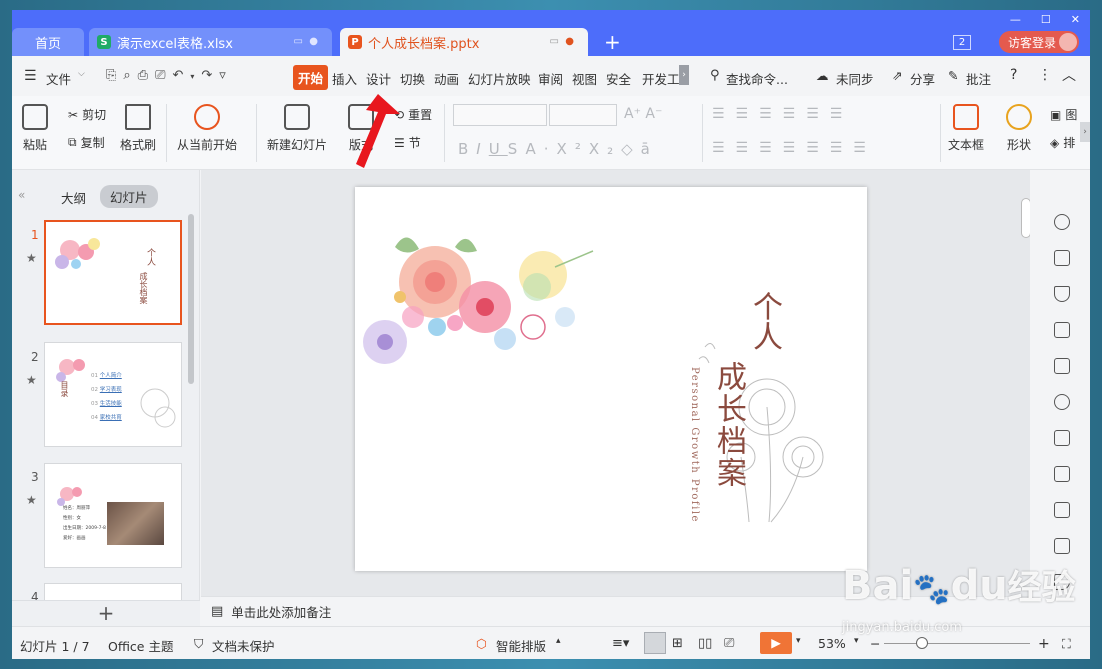  What do you see at coordinates (113, 515) in the screenshot?
I see `slide-thumbnail-3: 姓名：周丽萍 性别：女 出生日期：2009-7-8 爱好：画画` at bounding box center [113, 515].